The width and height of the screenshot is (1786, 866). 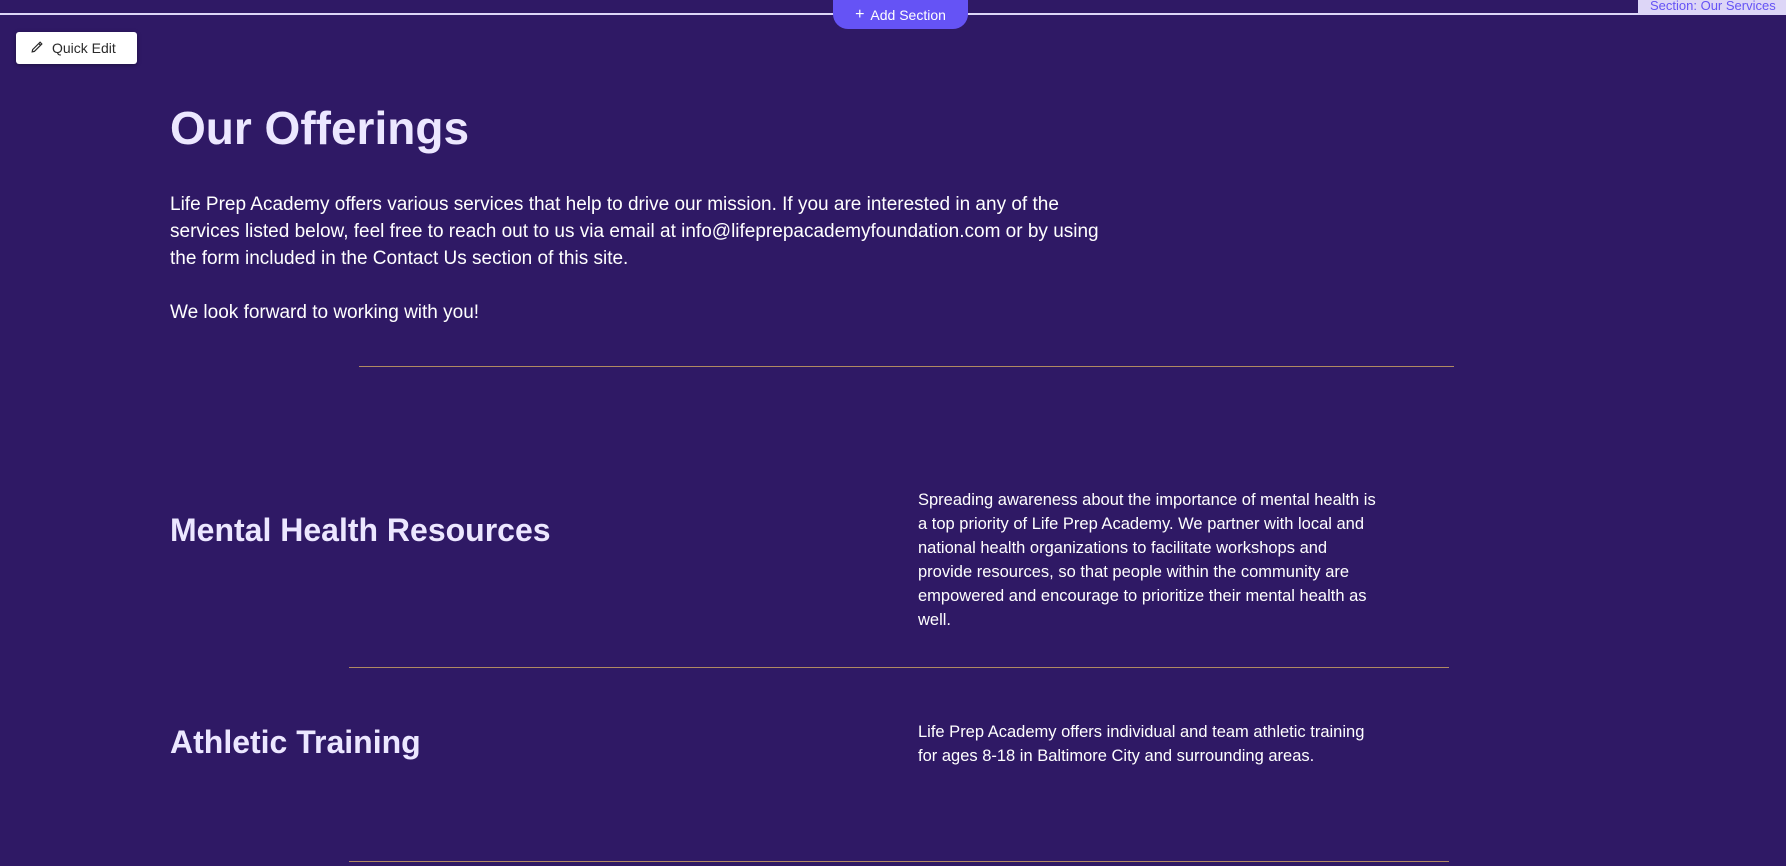 What do you see at coordinates (899, 861) in the screenshot?
I see `divider-athletic-training` at bounding box center [899, 861].